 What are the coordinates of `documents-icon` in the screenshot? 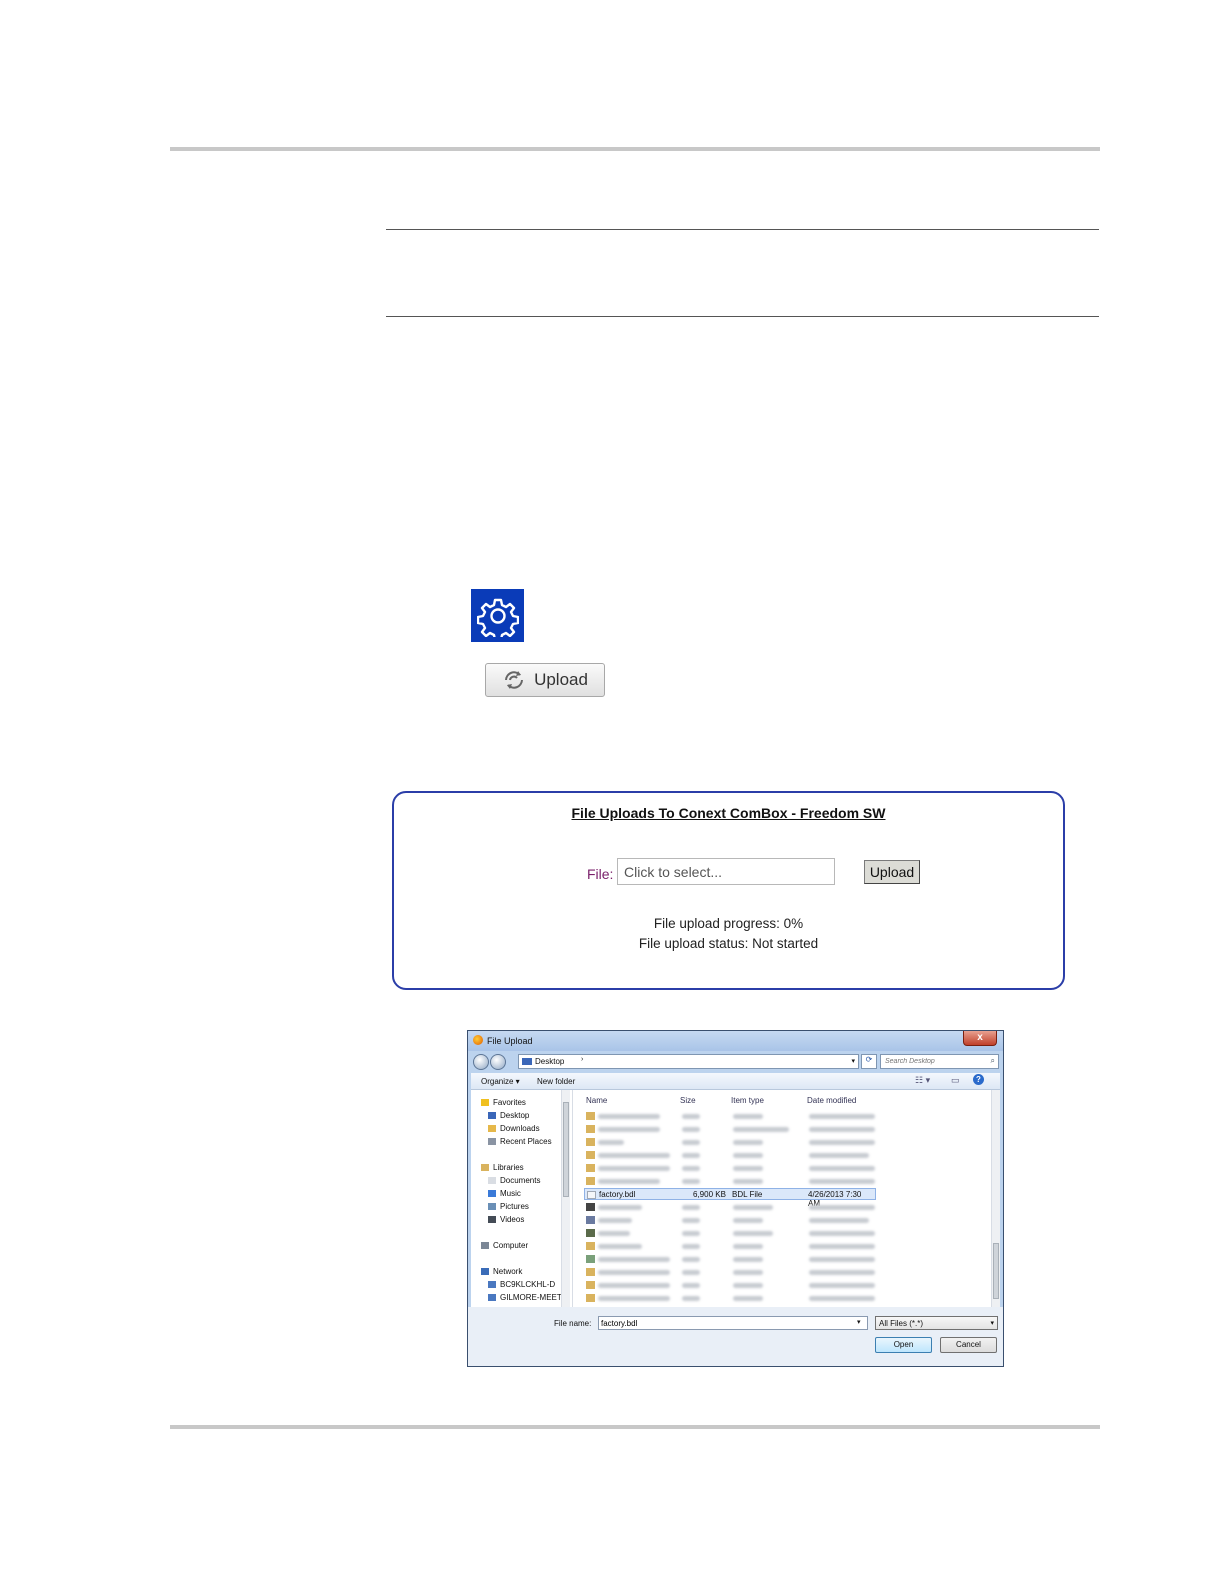 It's located at (492, 1180).